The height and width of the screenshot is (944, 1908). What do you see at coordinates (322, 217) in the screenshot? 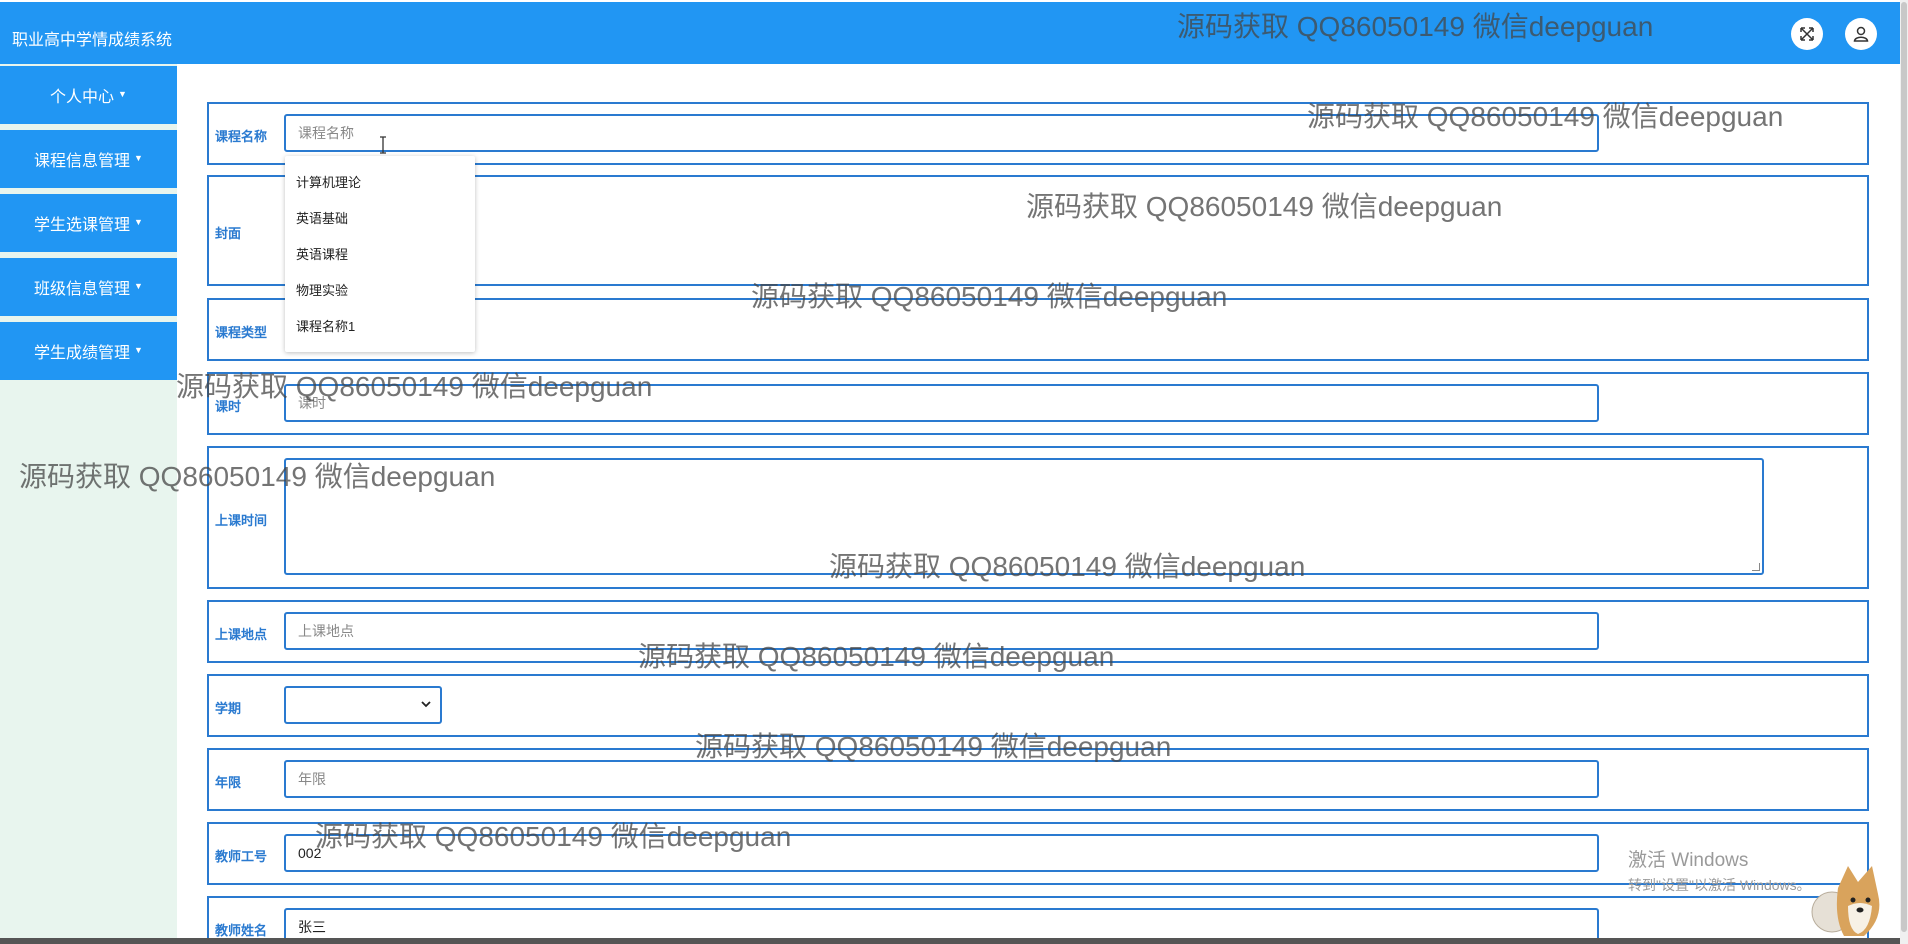
I see `autocomplete-option: 英语基础` at bounding box center [322, 217].